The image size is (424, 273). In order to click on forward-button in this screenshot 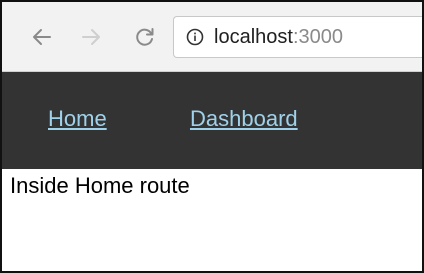, I will do `click(91, 37)`.